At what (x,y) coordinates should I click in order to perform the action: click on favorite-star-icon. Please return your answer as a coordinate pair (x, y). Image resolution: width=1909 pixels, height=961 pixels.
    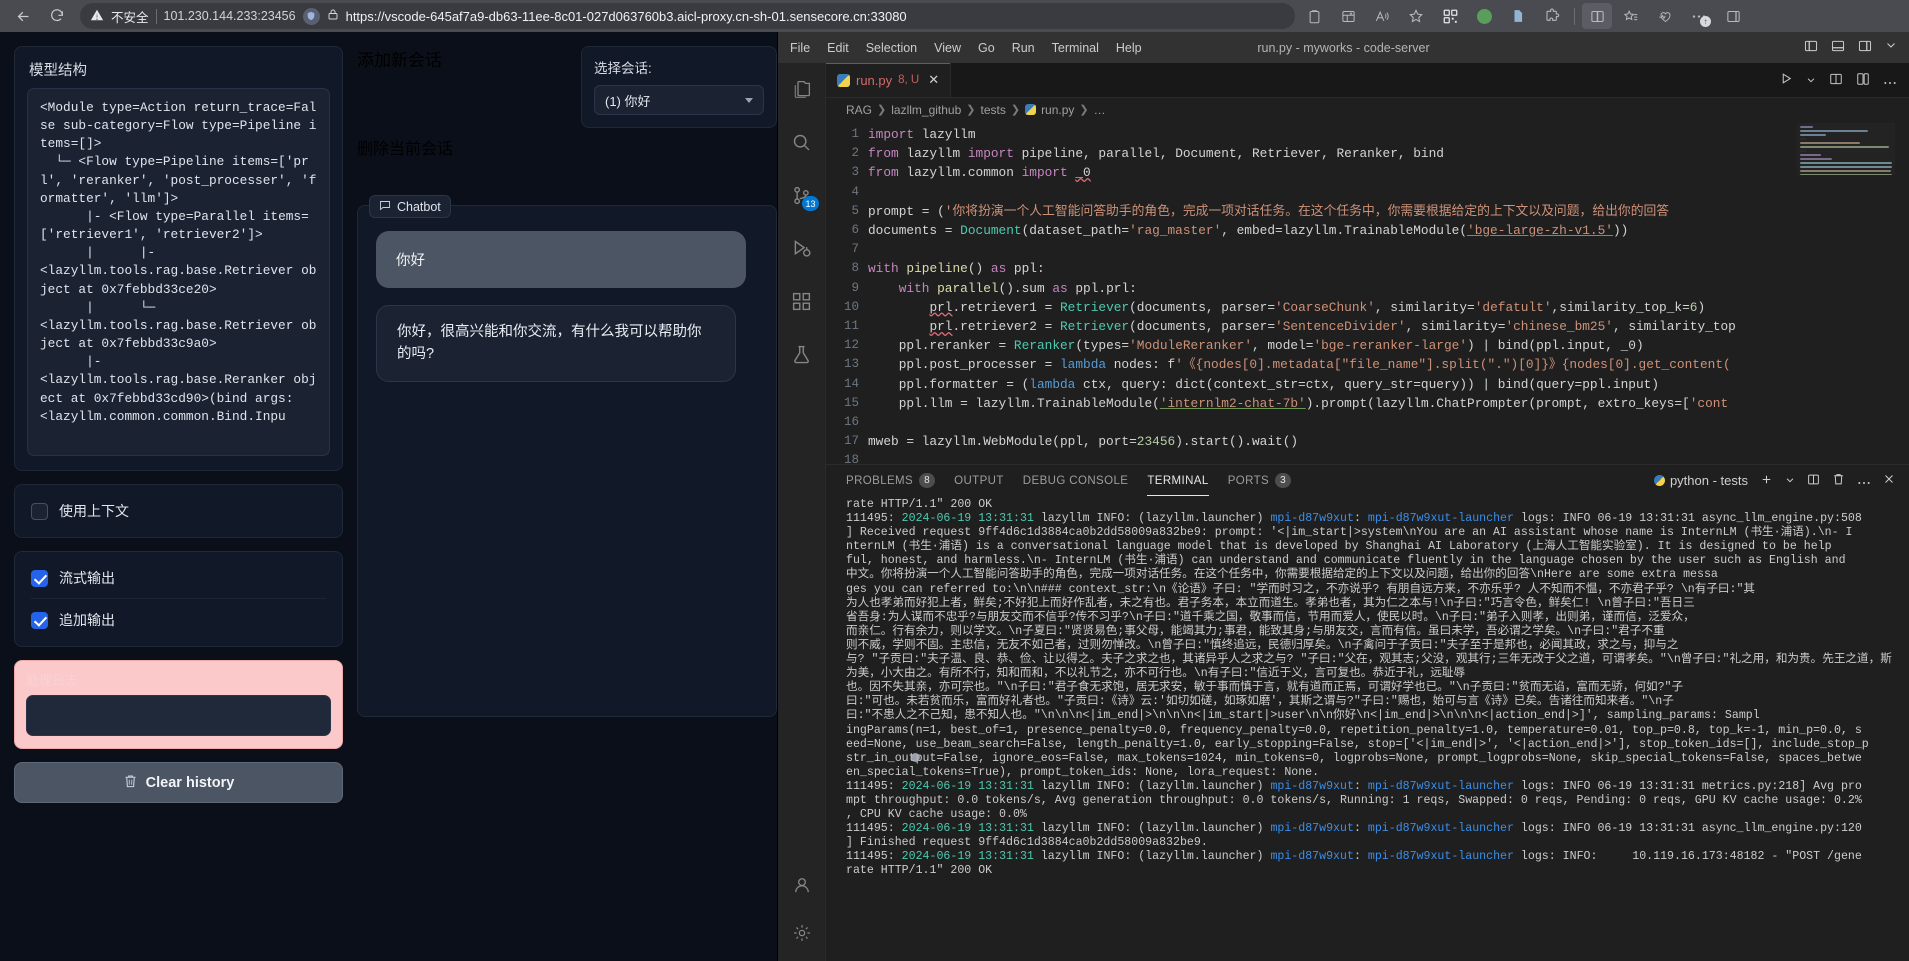
    Looking at the image, I should click on (1416, 16).